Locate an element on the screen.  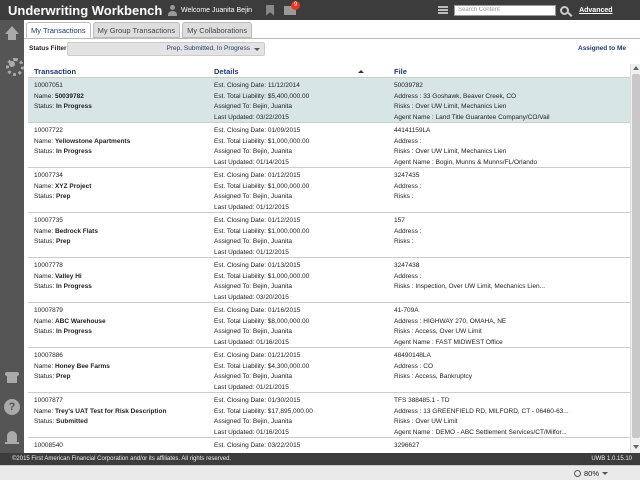
closing-date-line: Est. Closing Date: 03/22/2015 is located at coordinates (302, 446).